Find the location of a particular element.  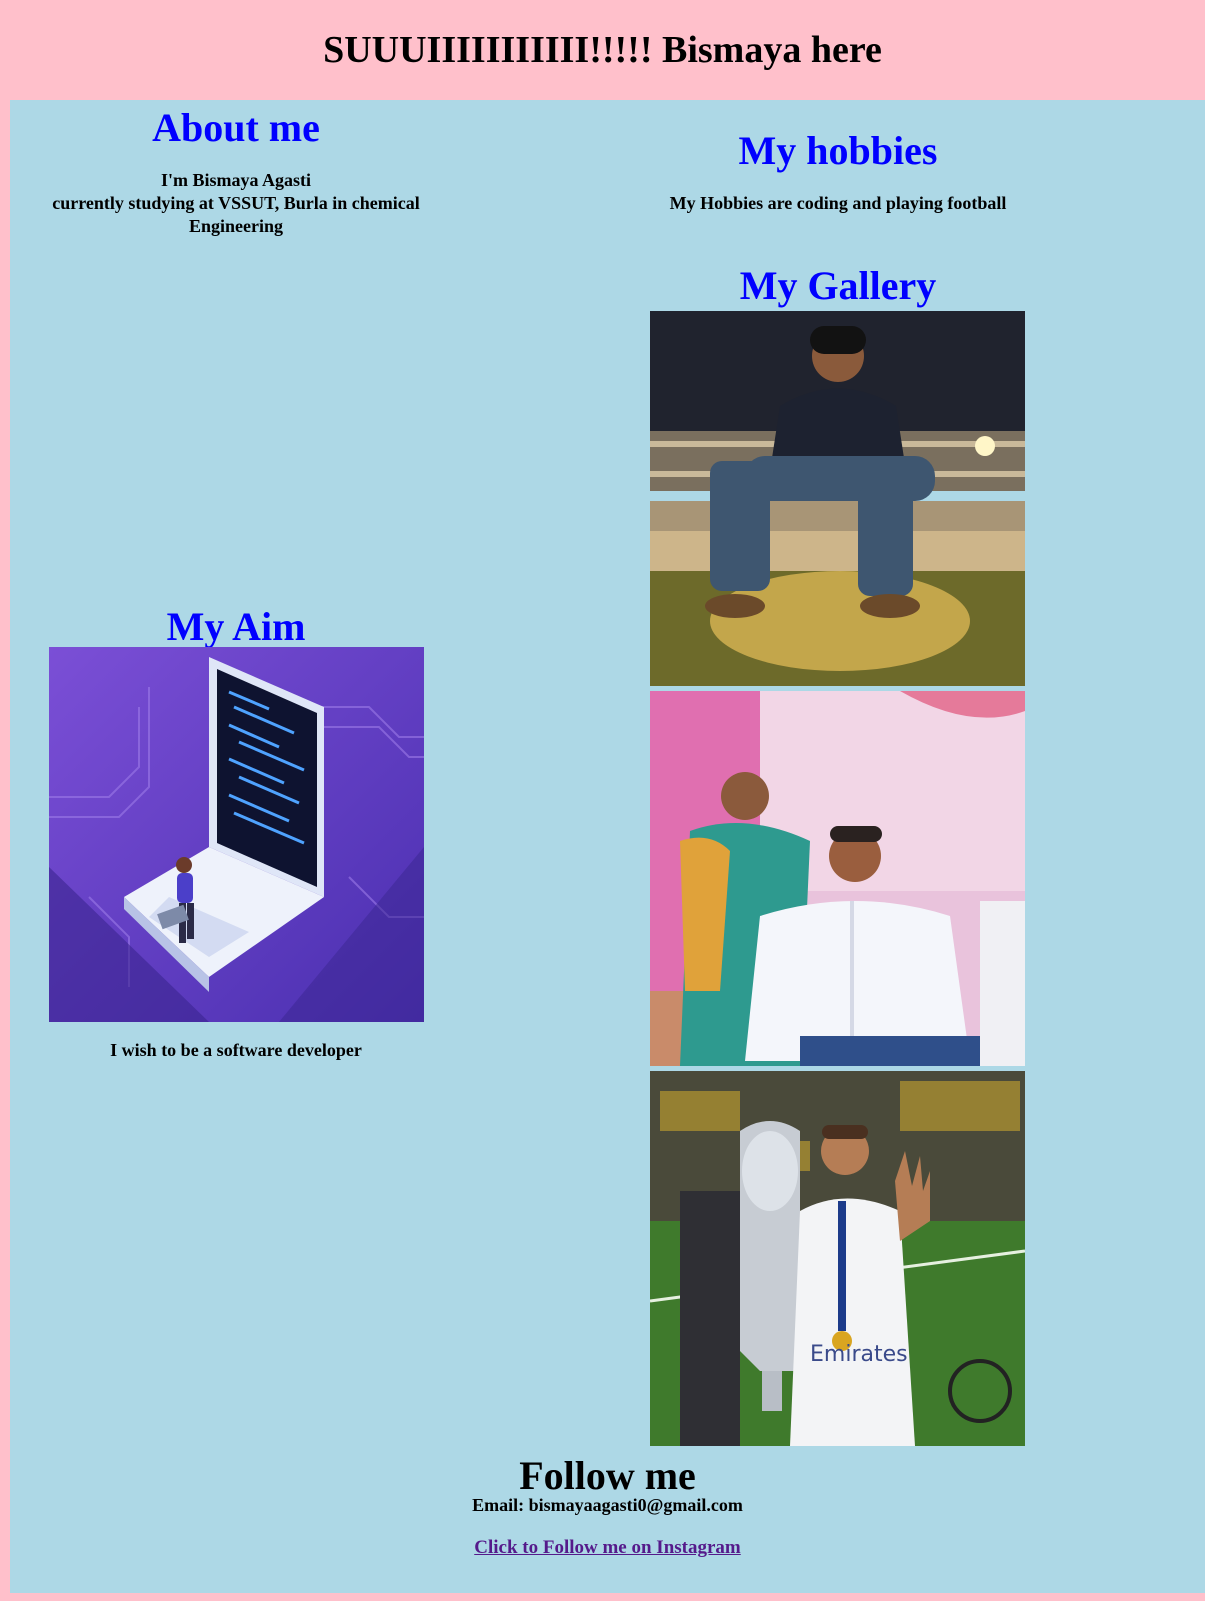

aim-heading: My Aim is located at coordinates (236, 626).